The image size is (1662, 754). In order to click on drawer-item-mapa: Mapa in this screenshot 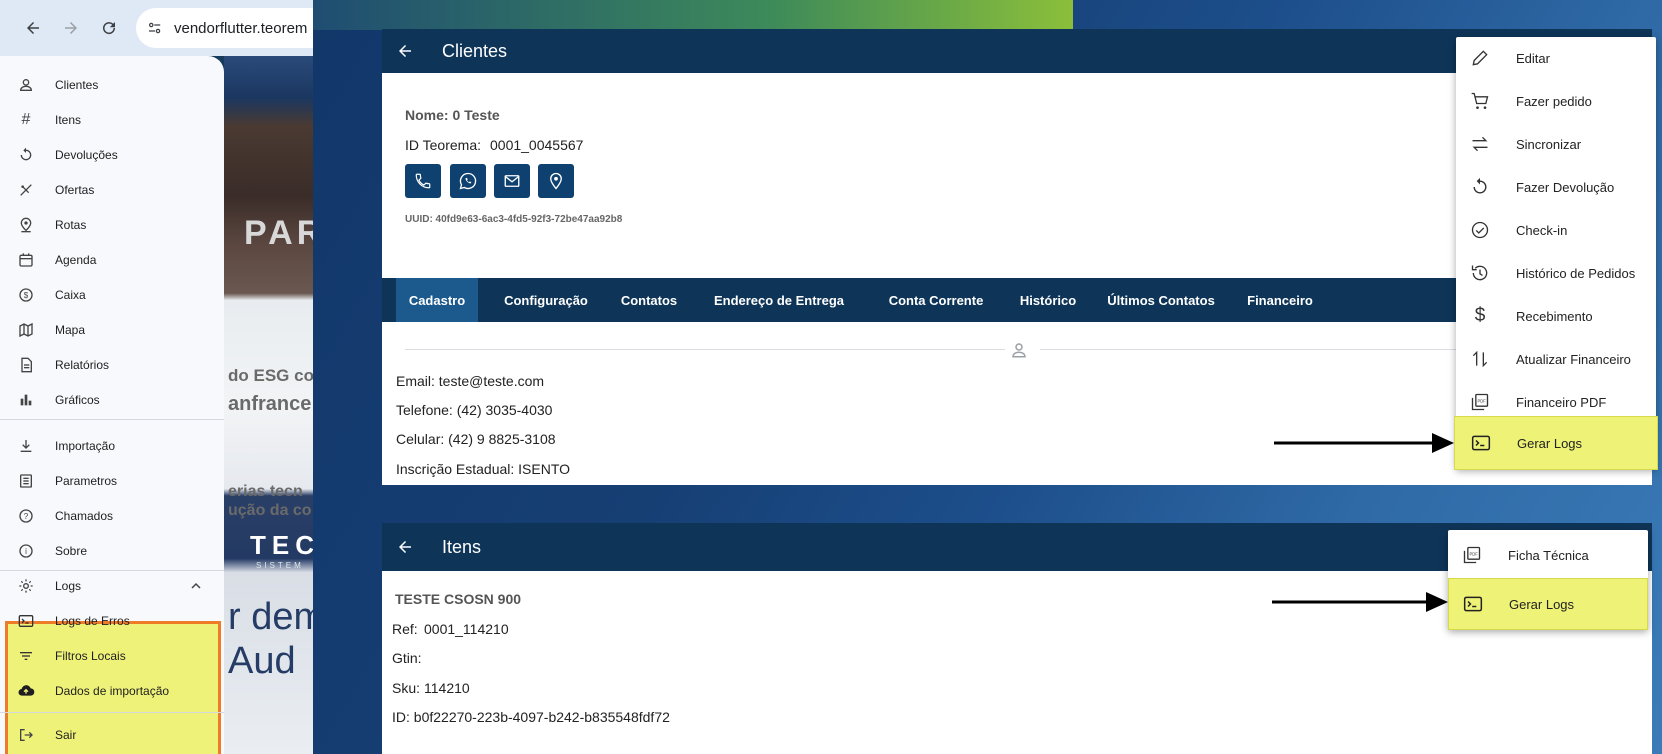, I will do `click(112, 329)`.